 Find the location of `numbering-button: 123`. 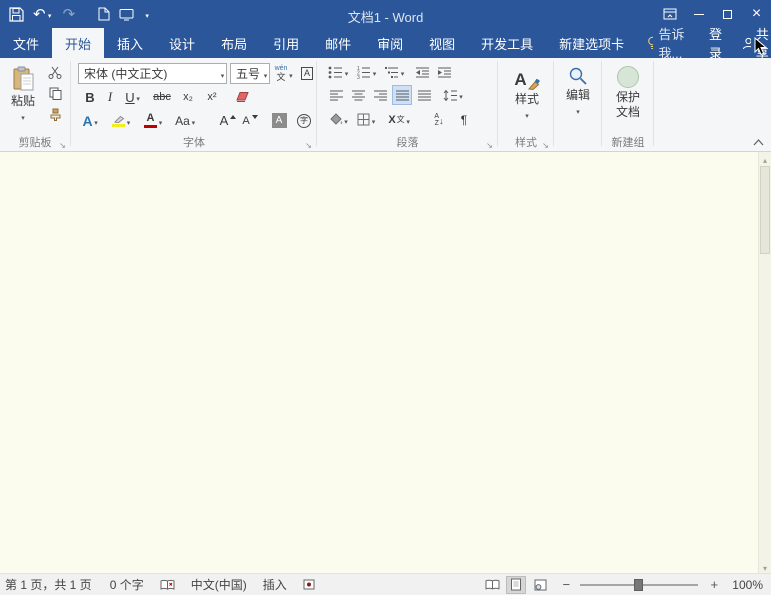

numbering-button: 123 is located at coordinates (367, 72).